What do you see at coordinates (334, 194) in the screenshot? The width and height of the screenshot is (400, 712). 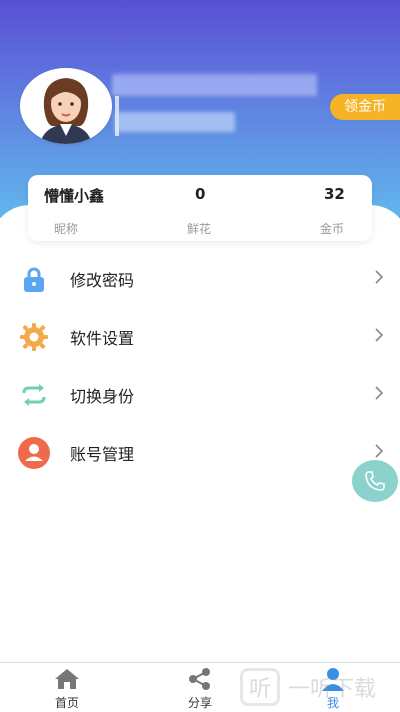 I see `coins-value: 32` at bounding box center [334, 194].